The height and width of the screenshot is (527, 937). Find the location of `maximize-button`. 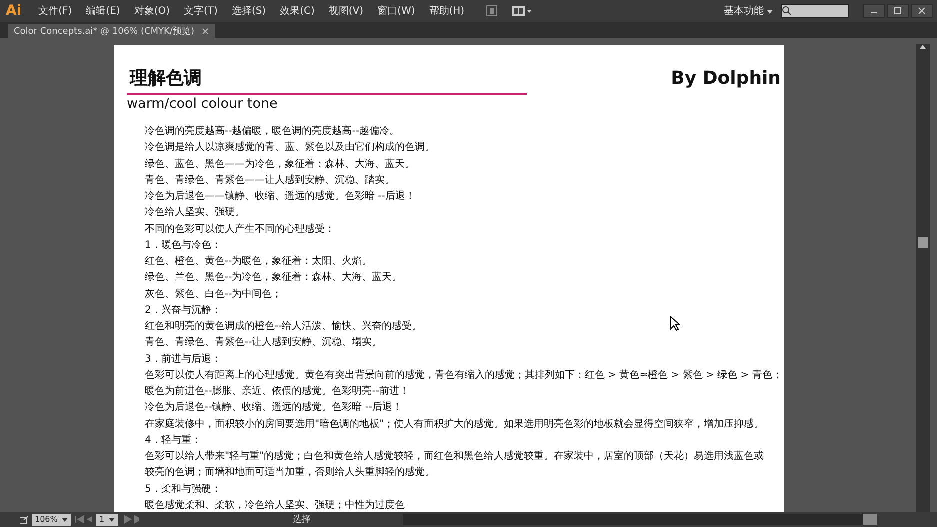

maximize-button is located at coordinates (898, 11).